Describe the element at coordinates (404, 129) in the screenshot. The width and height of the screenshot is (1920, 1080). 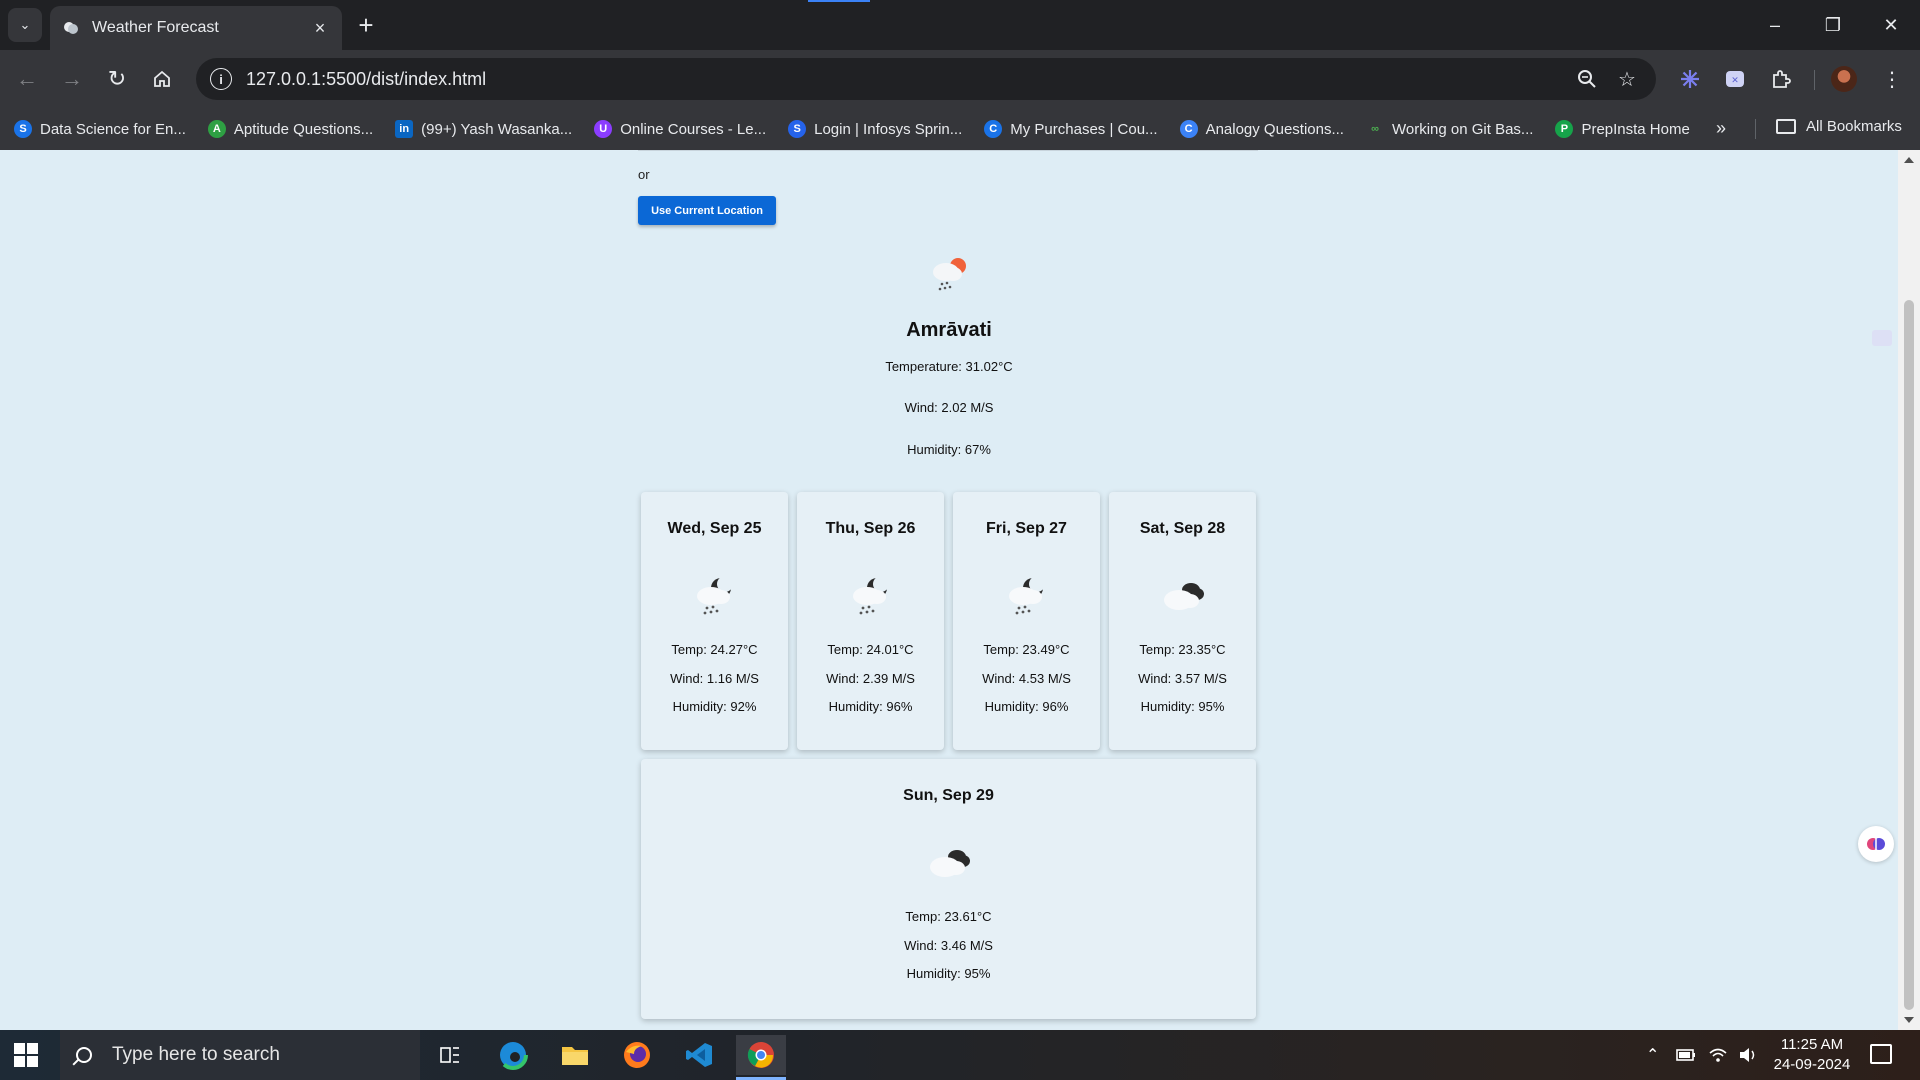
I see `bookmark-favicon-icon: in` at that location.